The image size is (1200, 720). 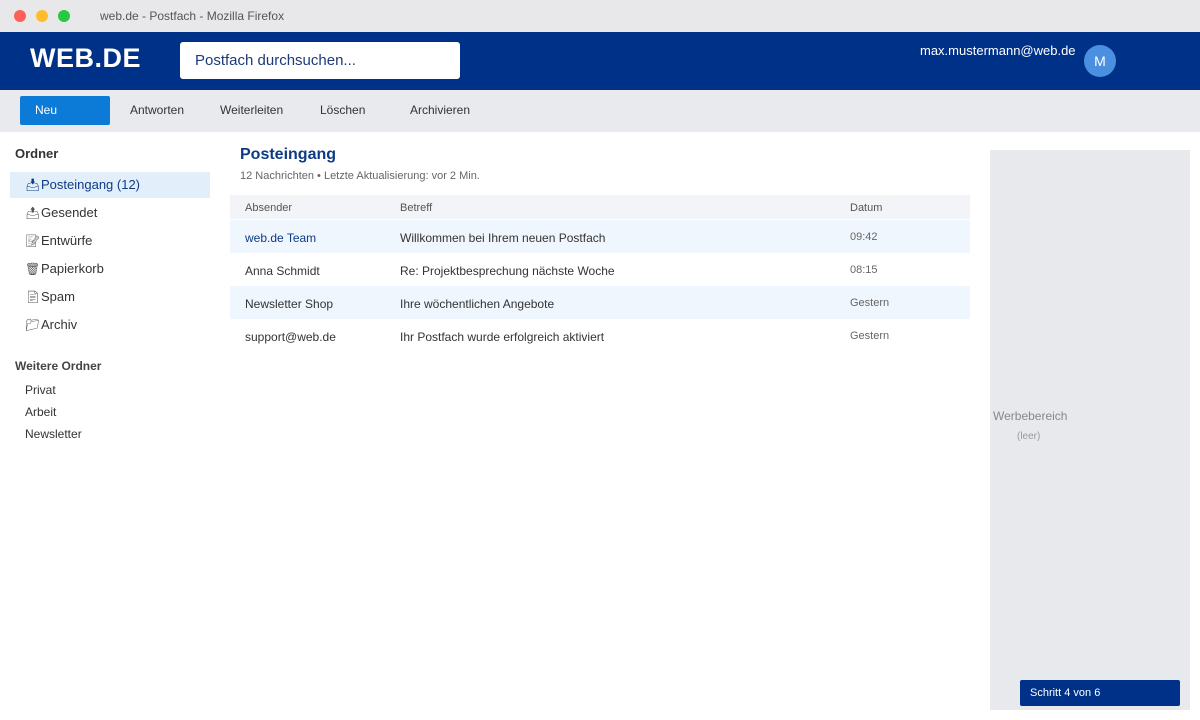 I want to click on sidebar-item-label: Spam, so click(x=58, y=296).